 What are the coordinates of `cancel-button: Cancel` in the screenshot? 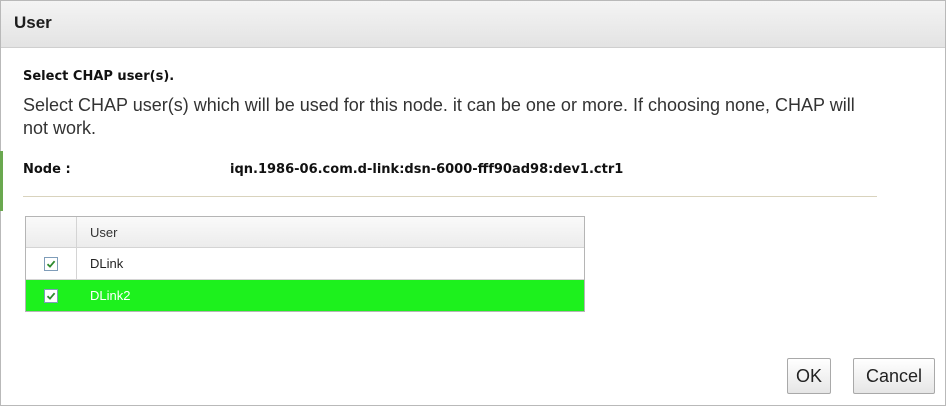 It's located at (894, 376).